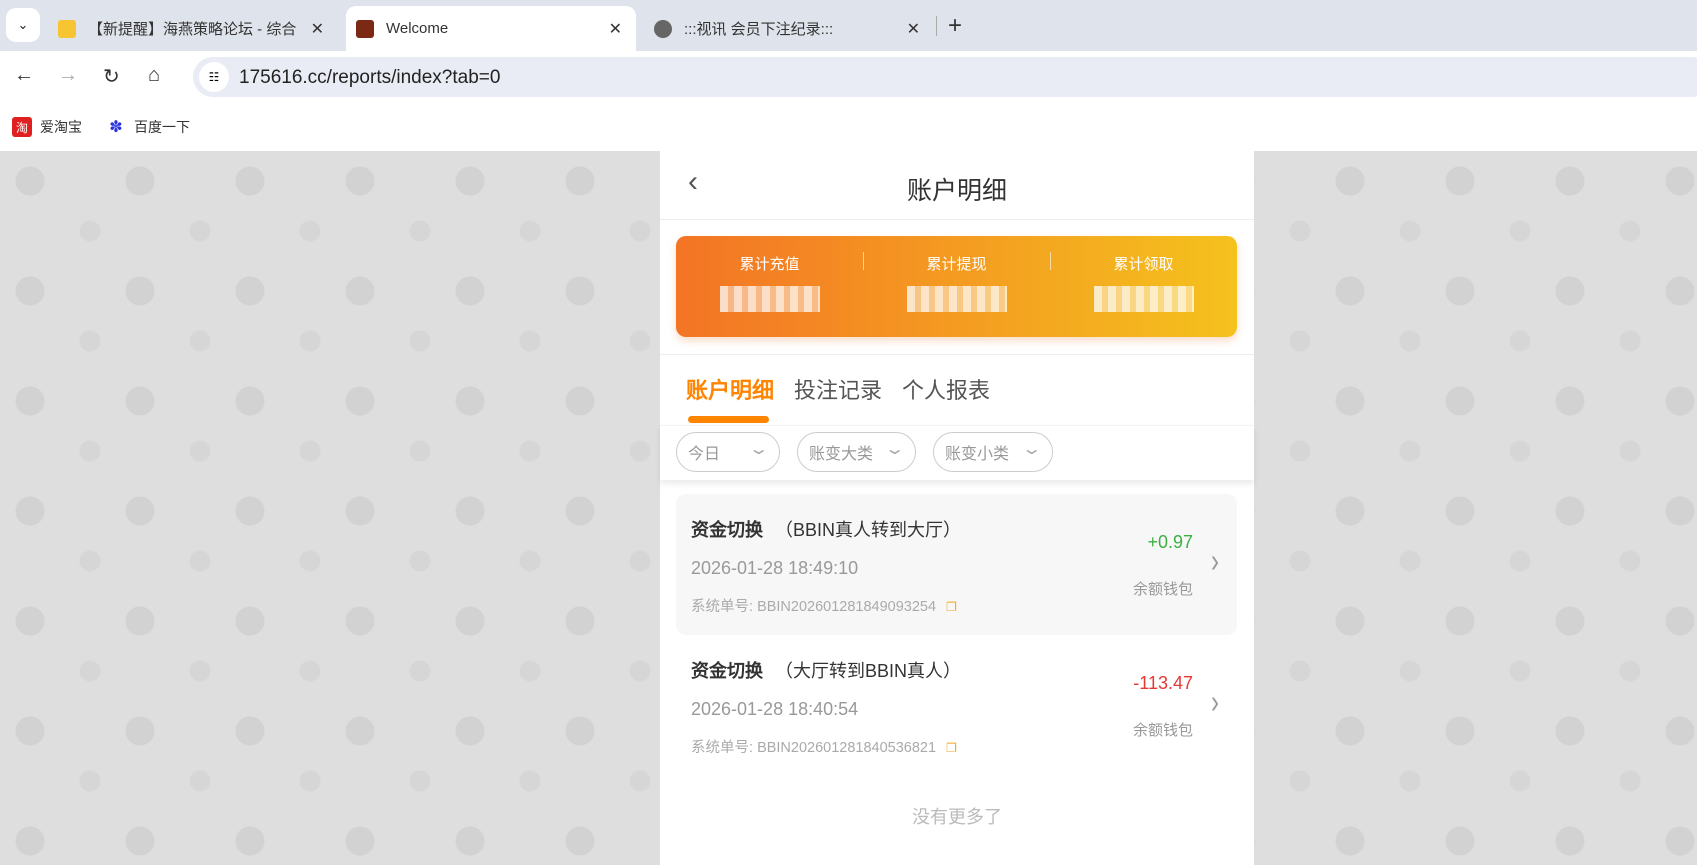  Describe the element at coordinates (847, 748) in the screenshot. I see `order-number: BBIN202601281840536821` at that location.